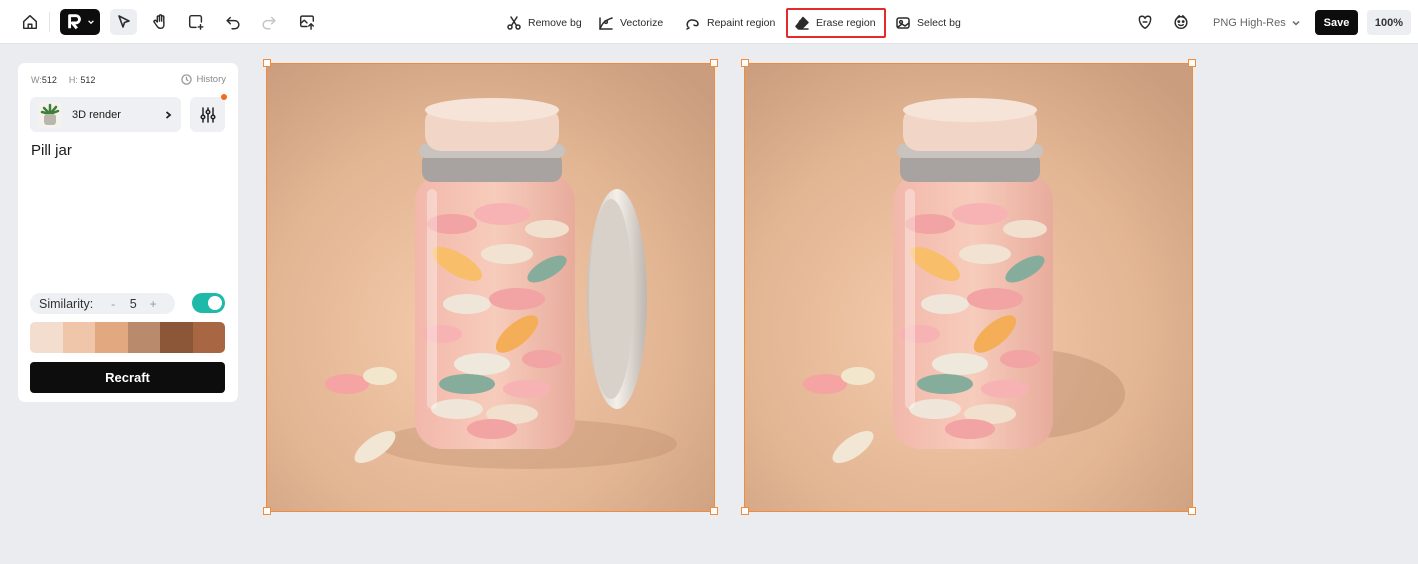 This screenshot has width=1418, height=564. I want to click on prompt-text: Pill jar, so click(51, 150).